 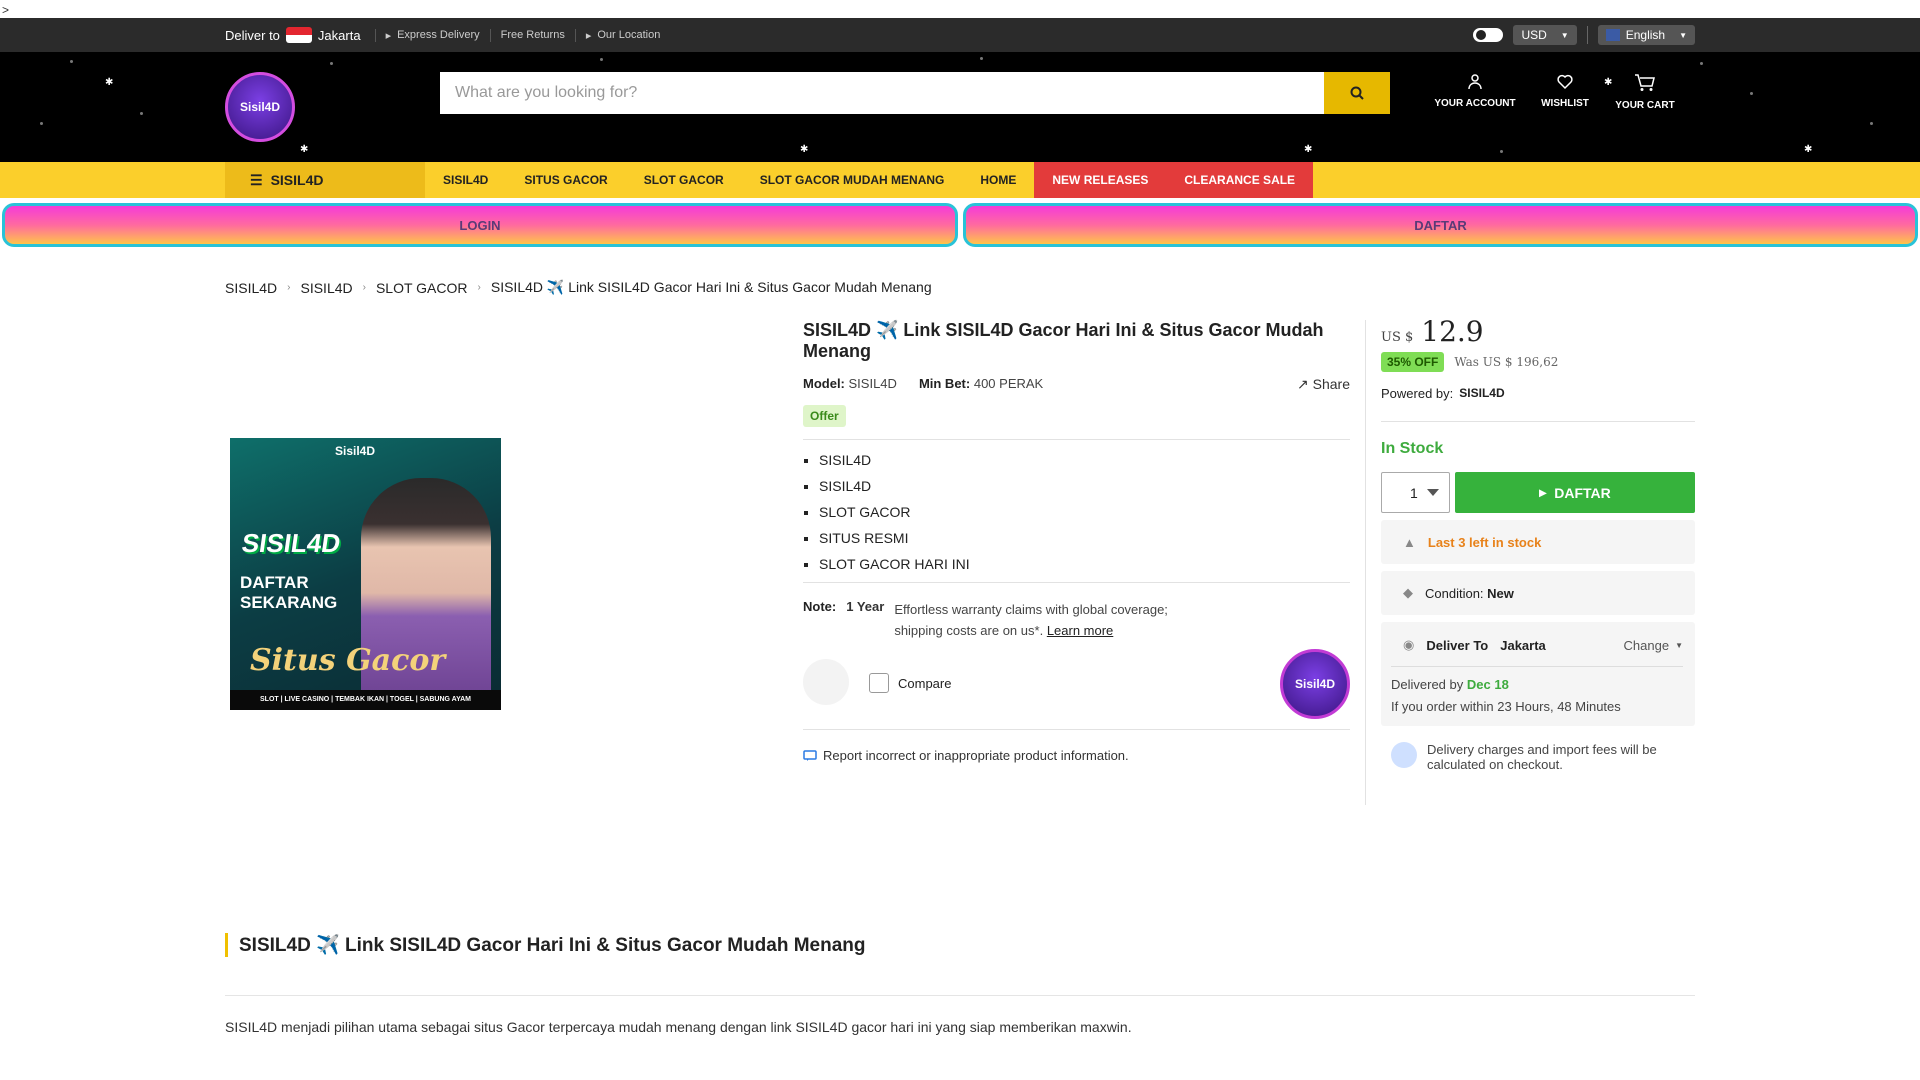 What do you see at coordinates (1575, 492) in the screenshot?
I see `daftar-button: ▸ DAFTAR` at bounding box center [1575, 492].